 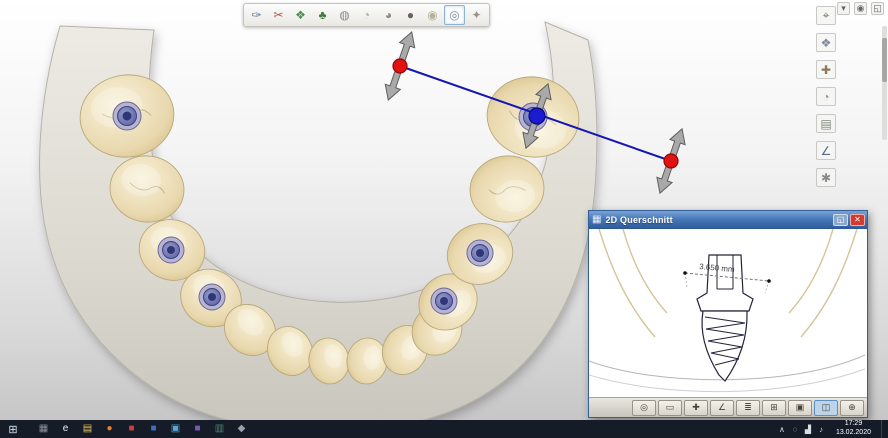 I want to click on window-toolbar-icon: ≣, so click(x=748, y=407).